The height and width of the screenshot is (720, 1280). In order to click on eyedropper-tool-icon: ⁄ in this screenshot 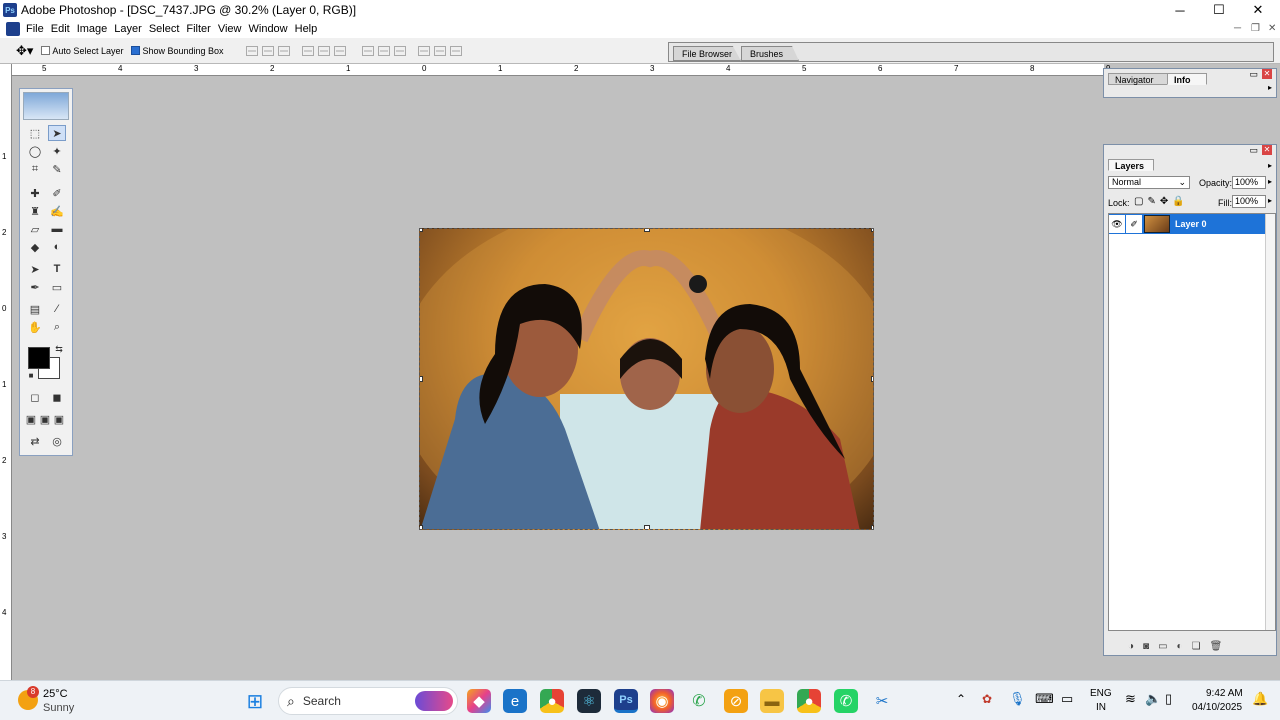, I will do `click(57, 309)`.